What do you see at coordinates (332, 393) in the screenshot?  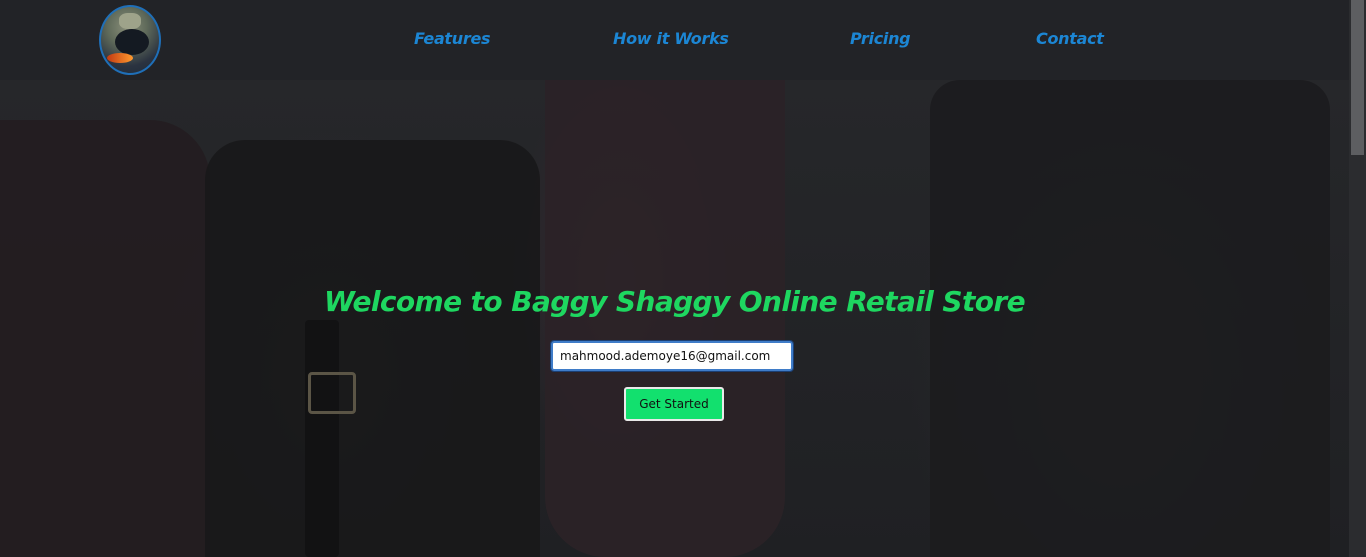 I see `backpack-buckle-shape` at bounding box center [332, 393].